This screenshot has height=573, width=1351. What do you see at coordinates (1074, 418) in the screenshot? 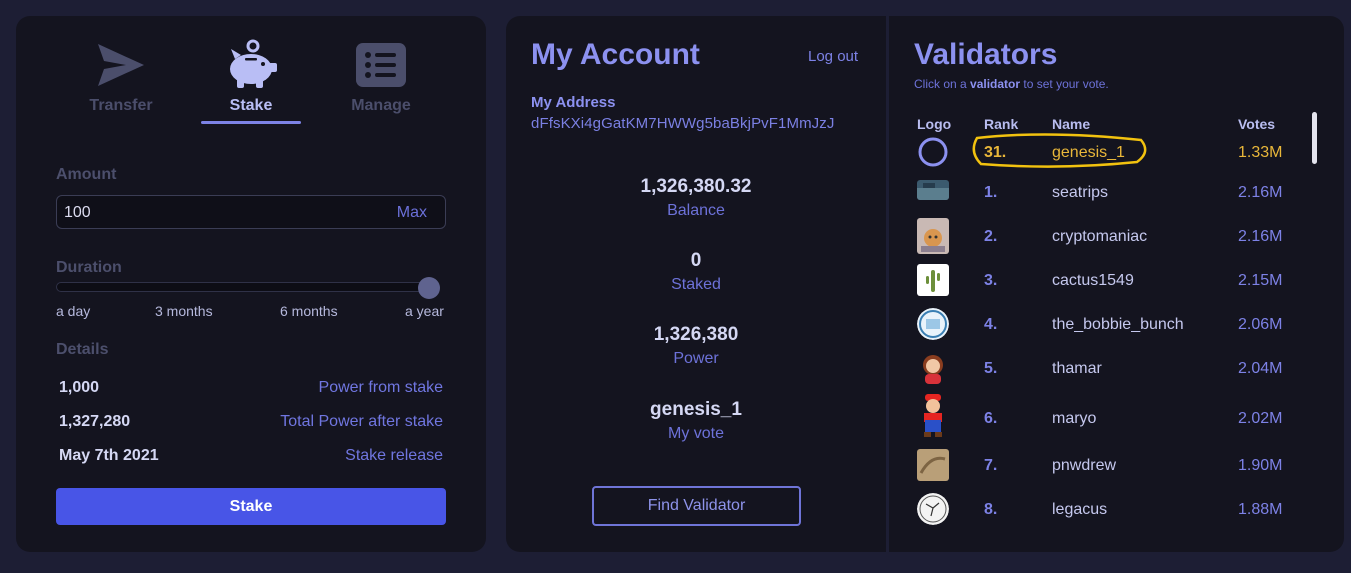
I see `validator-name: maryo` at bounding box center [1074, 418].